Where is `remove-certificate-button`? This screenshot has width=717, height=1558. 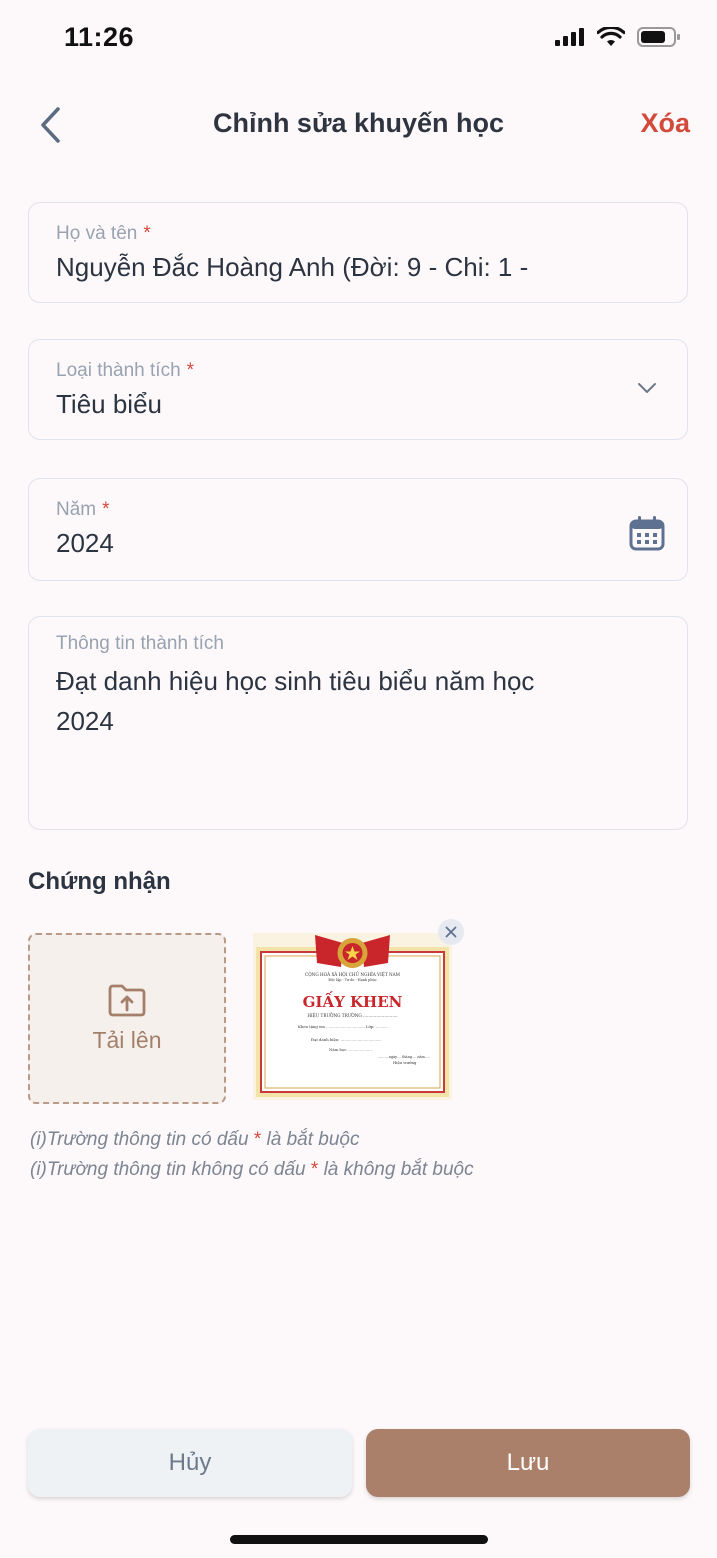
remove-certificate-button is located at coordinates (451, 932).